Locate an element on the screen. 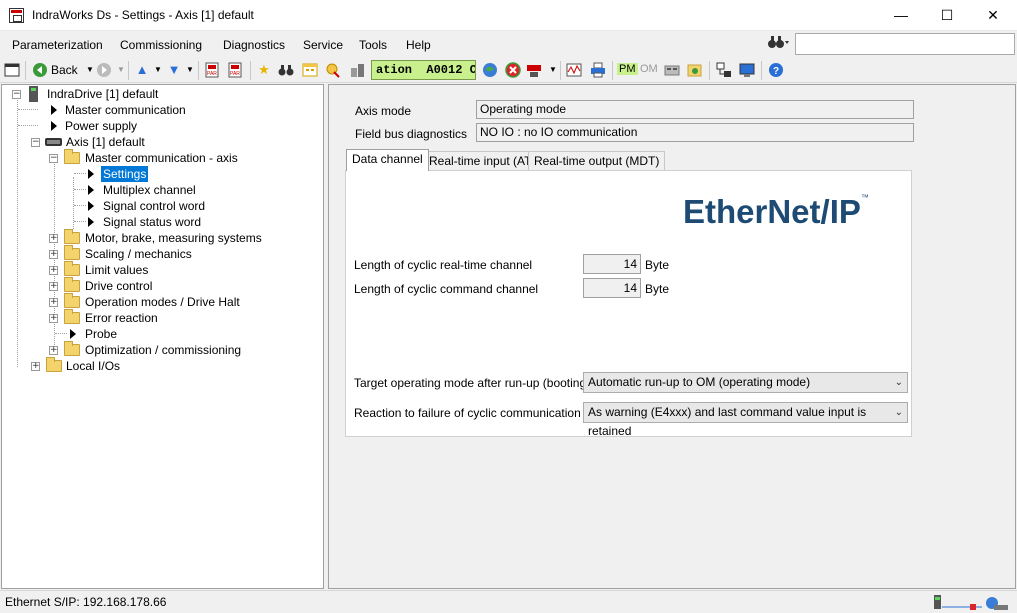 This screenshot has width=1017, height=613. tree-item-operation-modes: + Operation modes / Drive Halt is located at coordinates (162, 301).